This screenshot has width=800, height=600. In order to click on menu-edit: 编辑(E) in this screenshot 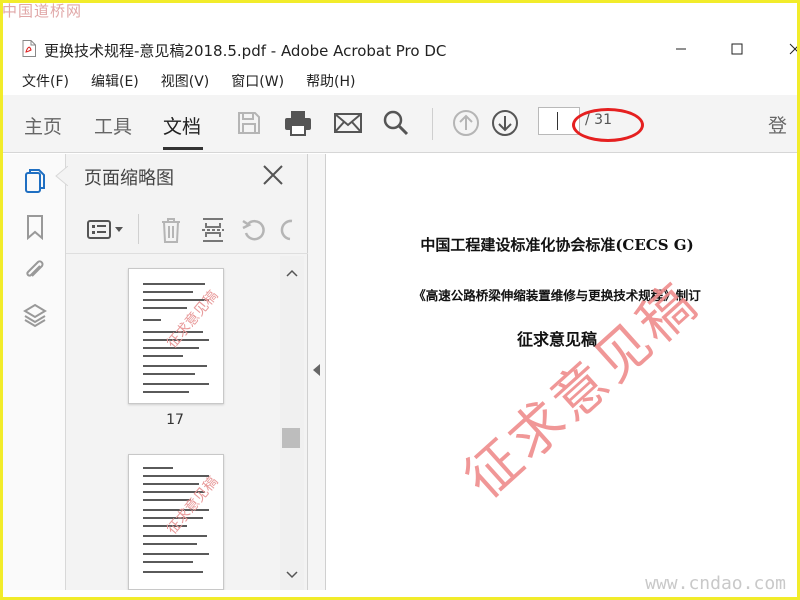, I will do `click(115, 81)`.